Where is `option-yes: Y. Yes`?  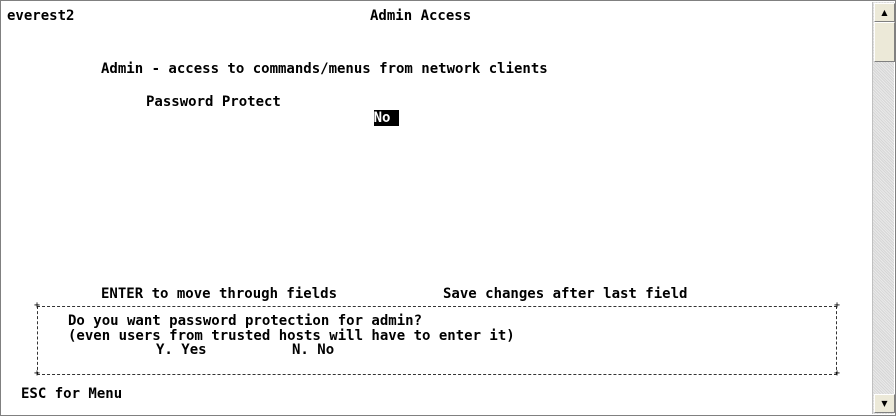 option-yes: Y. Yes is located at coordinates (181, 350).